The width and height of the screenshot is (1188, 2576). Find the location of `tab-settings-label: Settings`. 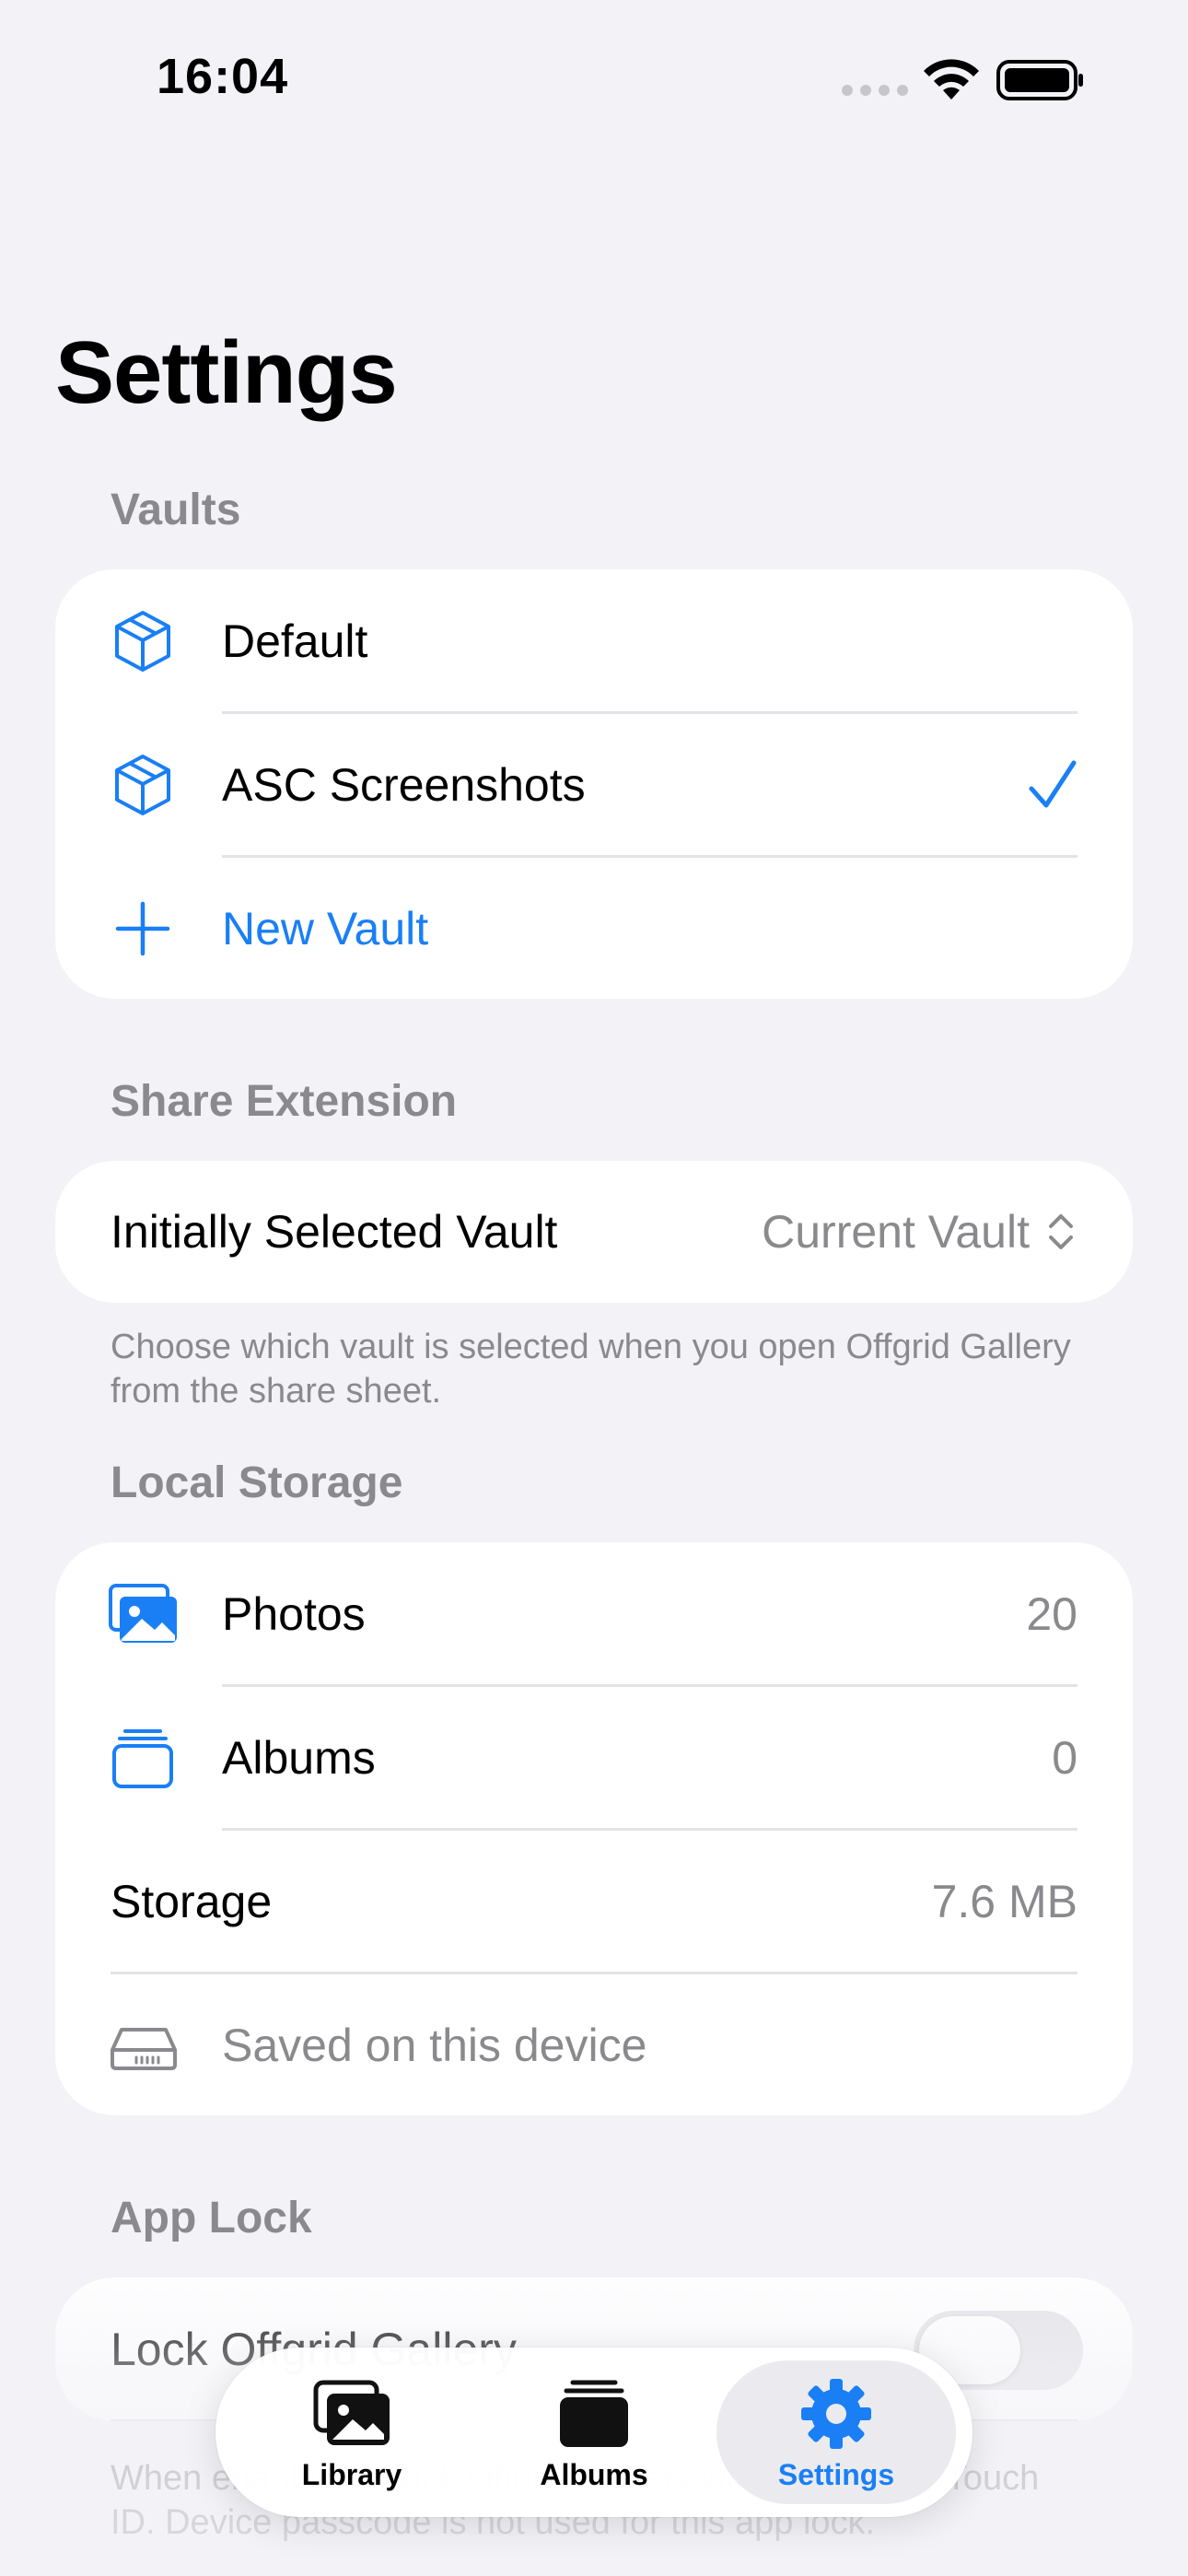

tab-settings-label: Settings is located at coordinates (836, 2474).